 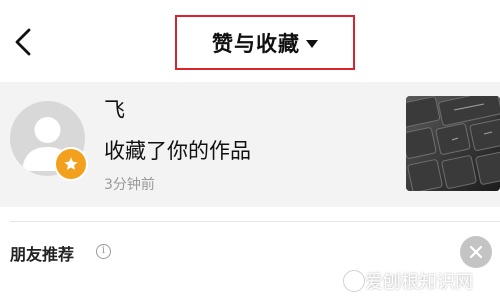 I want to click on back-button, so click(x=23, y=42).